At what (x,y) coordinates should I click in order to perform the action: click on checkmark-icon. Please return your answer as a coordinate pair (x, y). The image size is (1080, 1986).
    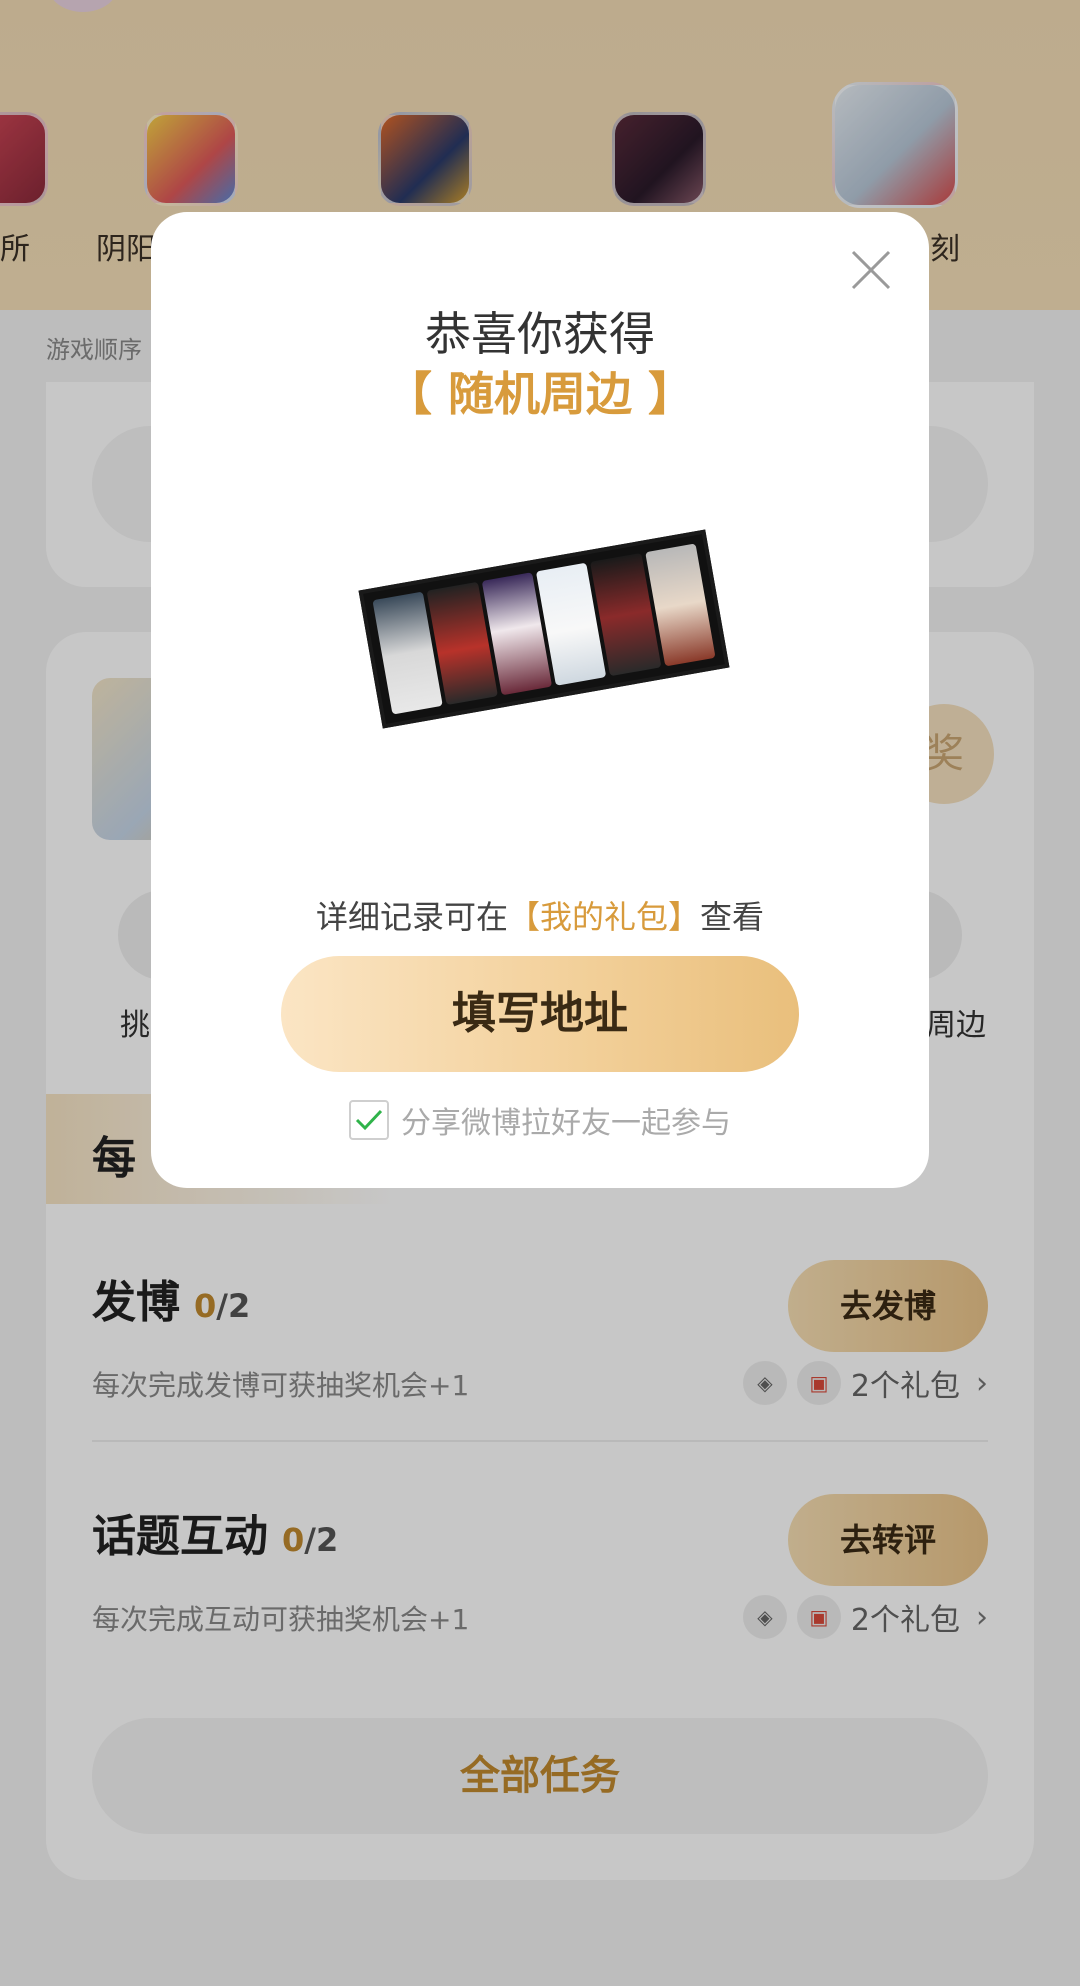
    Looking at the image, I should click on (369, 1120).